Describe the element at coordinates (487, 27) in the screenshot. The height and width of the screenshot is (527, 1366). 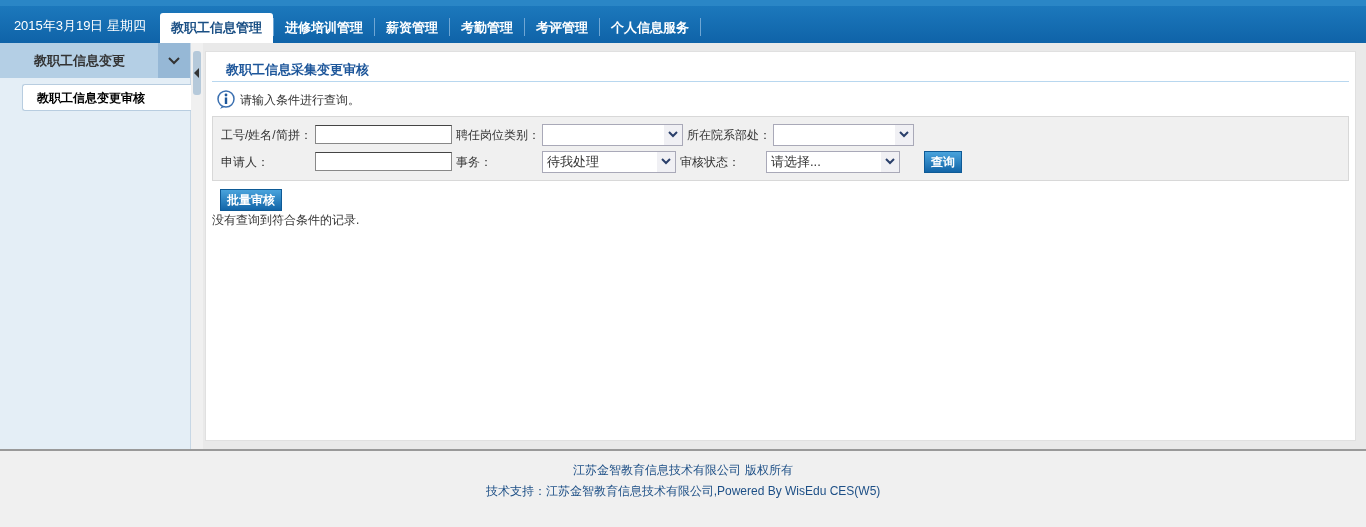
I see `nav-tab: 考勤管理` at that location.